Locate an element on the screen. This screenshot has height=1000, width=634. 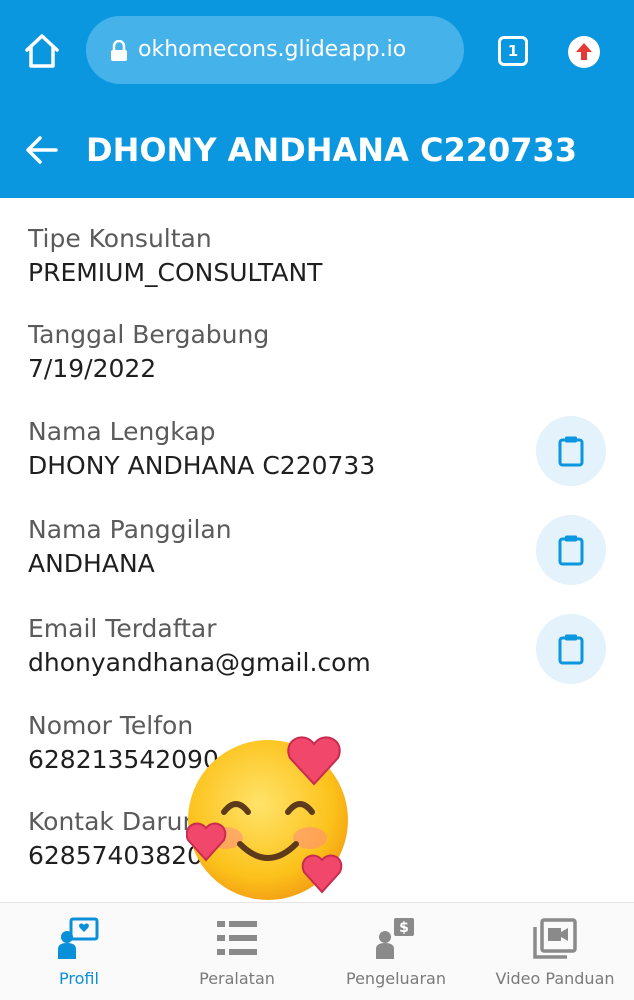
field-value: dhonyandhana@gmail.com is located at coordinates (199, 662).